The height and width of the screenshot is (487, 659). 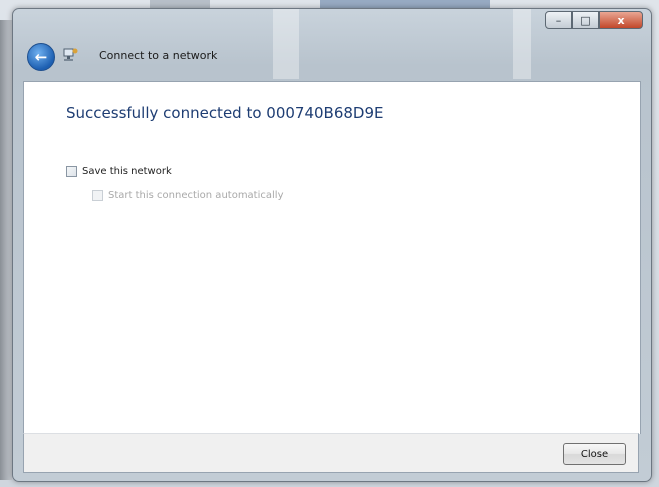 What do you see at coordinates (70, 54) in the screenshot?
I see `network-icon` at bounding box center [70, 54].